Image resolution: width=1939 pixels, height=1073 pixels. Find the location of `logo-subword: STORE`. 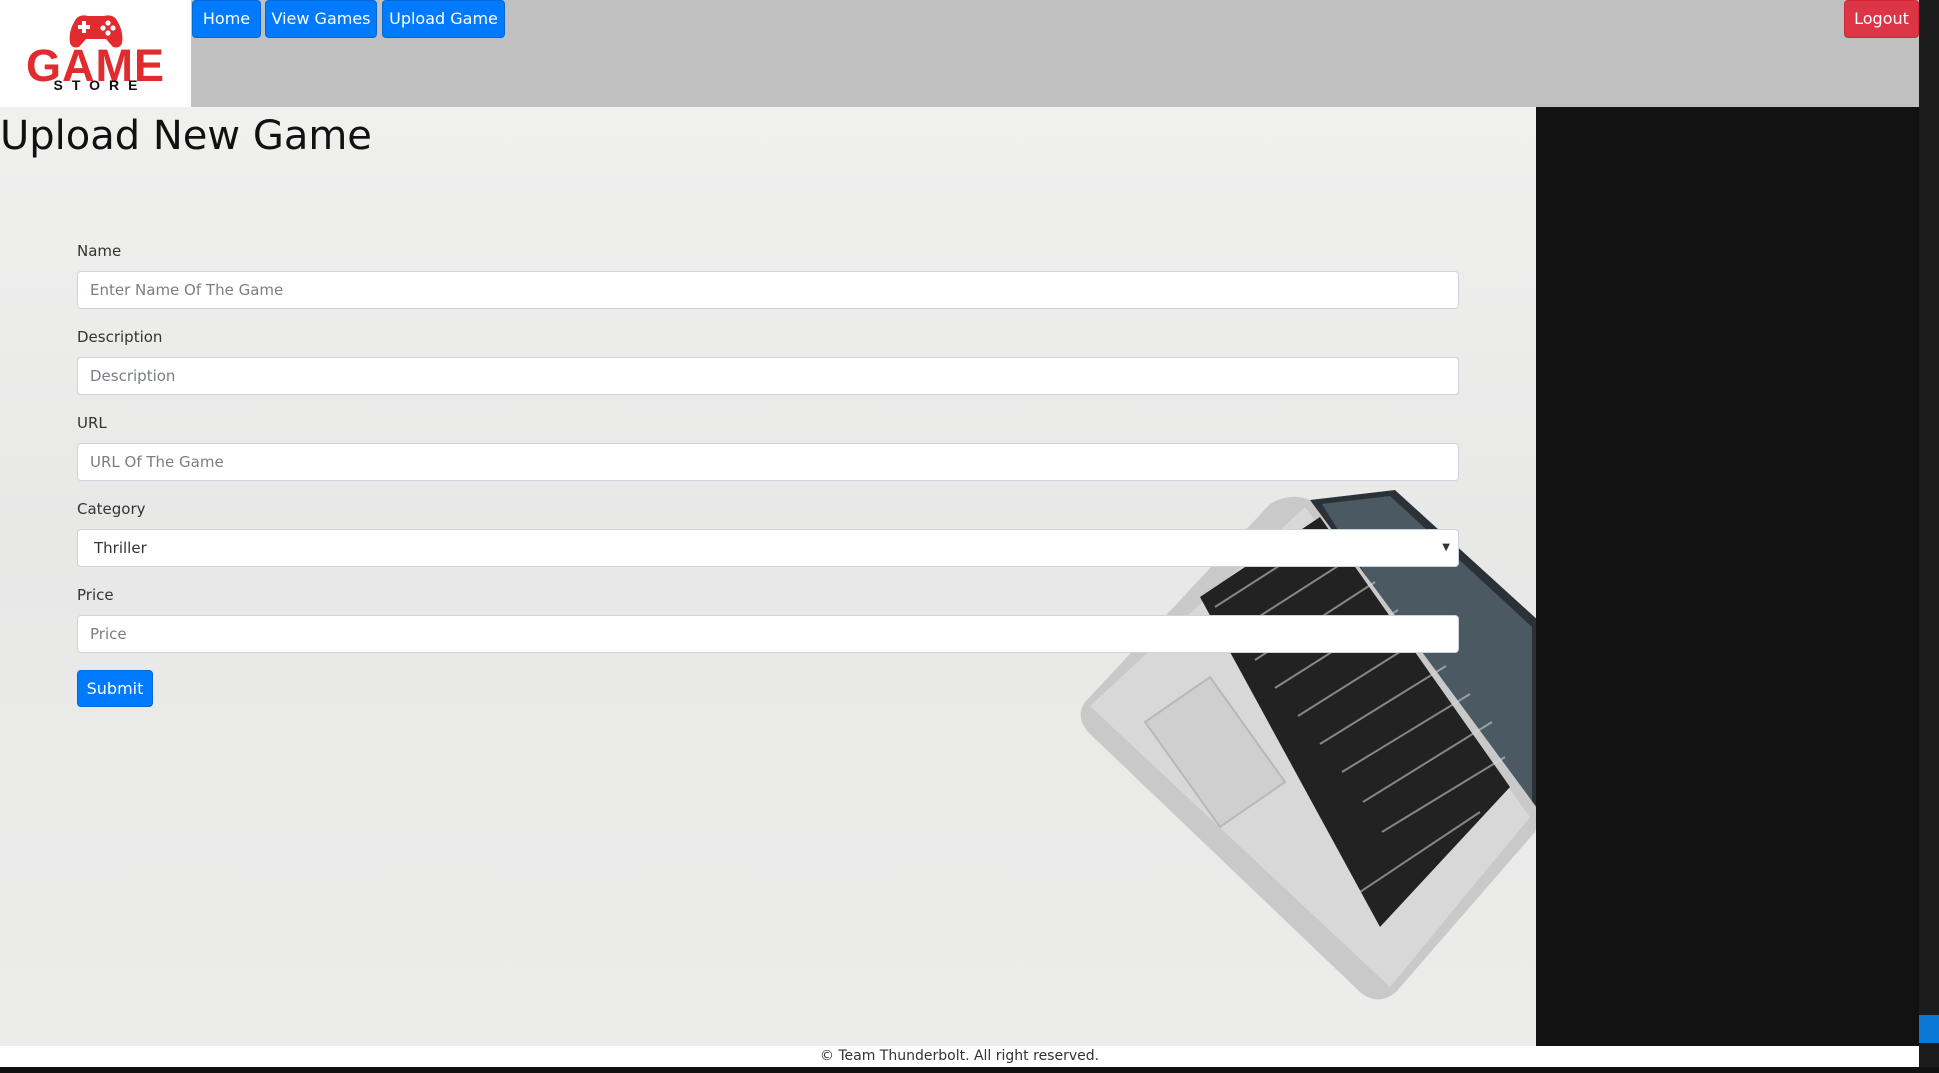

logo-subword: STORE is located at coordinates (100, 85).